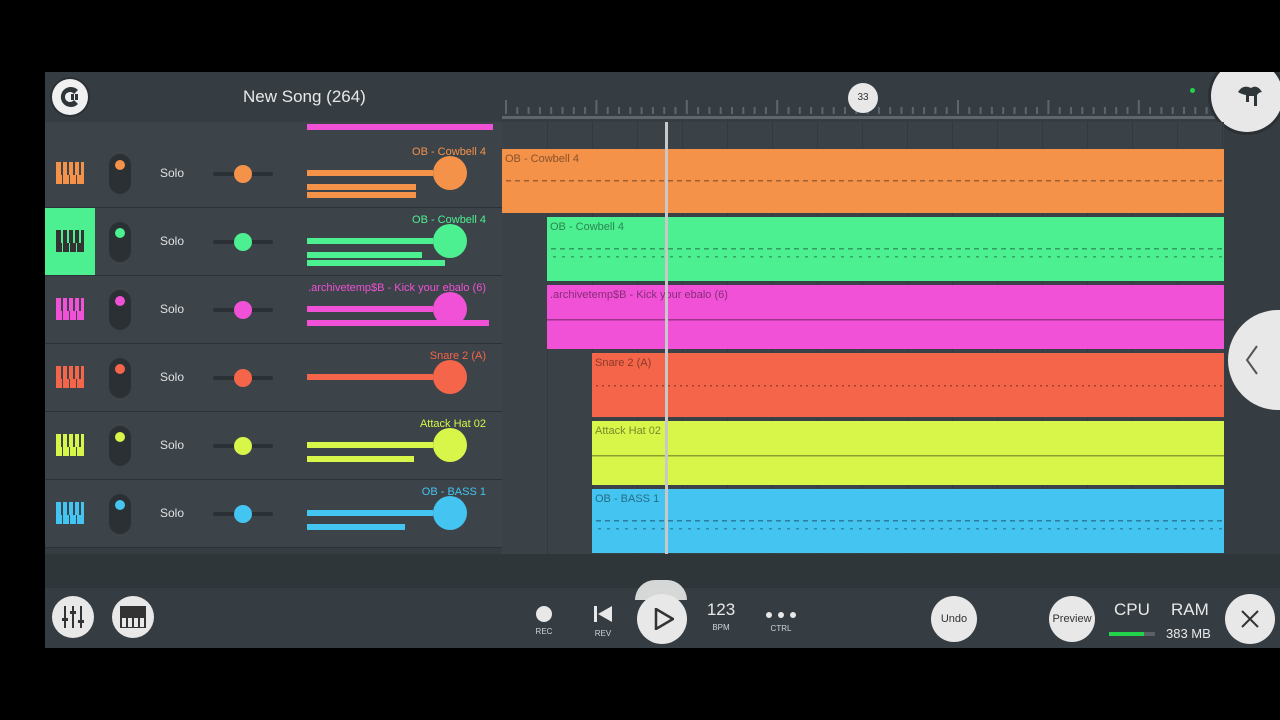 The image size is (1280, 720). I want to click on ram-label: RAM, so click(1190, 609).